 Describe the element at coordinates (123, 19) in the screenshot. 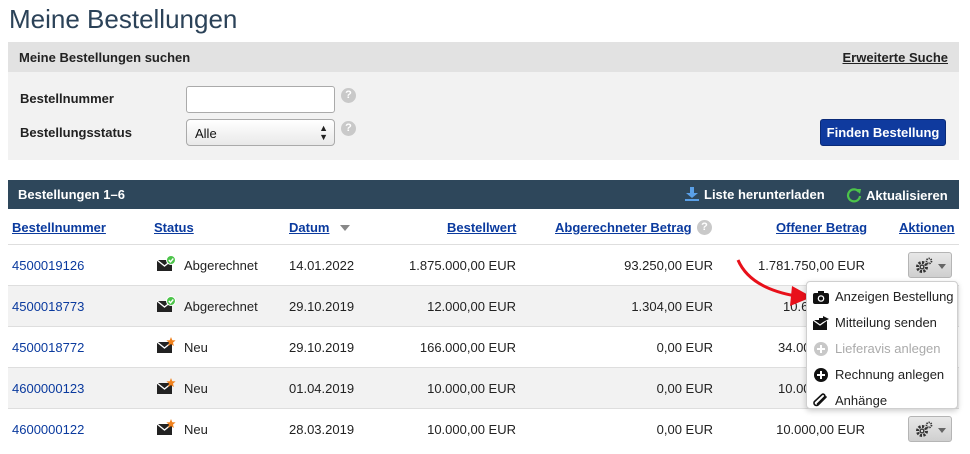

I see `page-title: Meine Bestellungen` at that location.